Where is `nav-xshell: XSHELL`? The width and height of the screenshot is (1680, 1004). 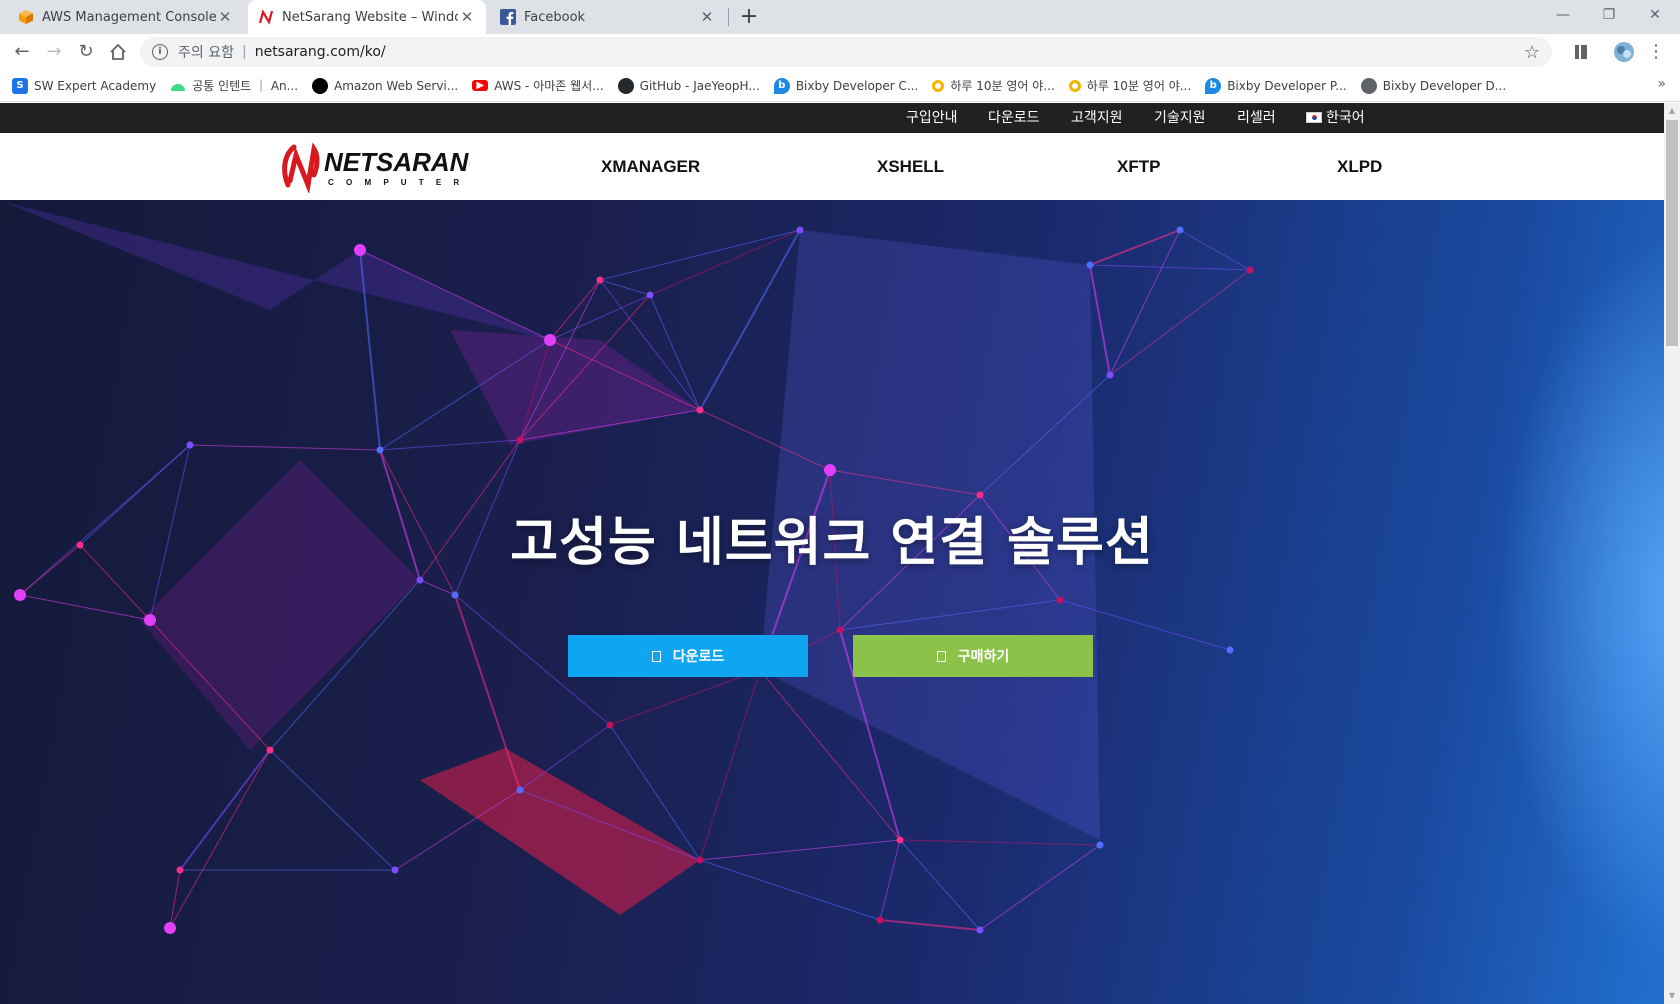
nav-xshell: XSHELL is located at coordinates (910, 166).